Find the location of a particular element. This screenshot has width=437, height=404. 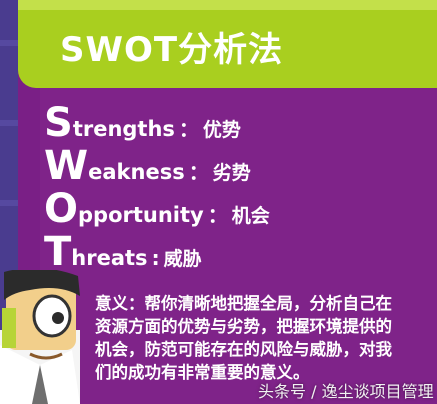

swot-item-threats: Threats: 威胁 is located at coordinates (123, 252).